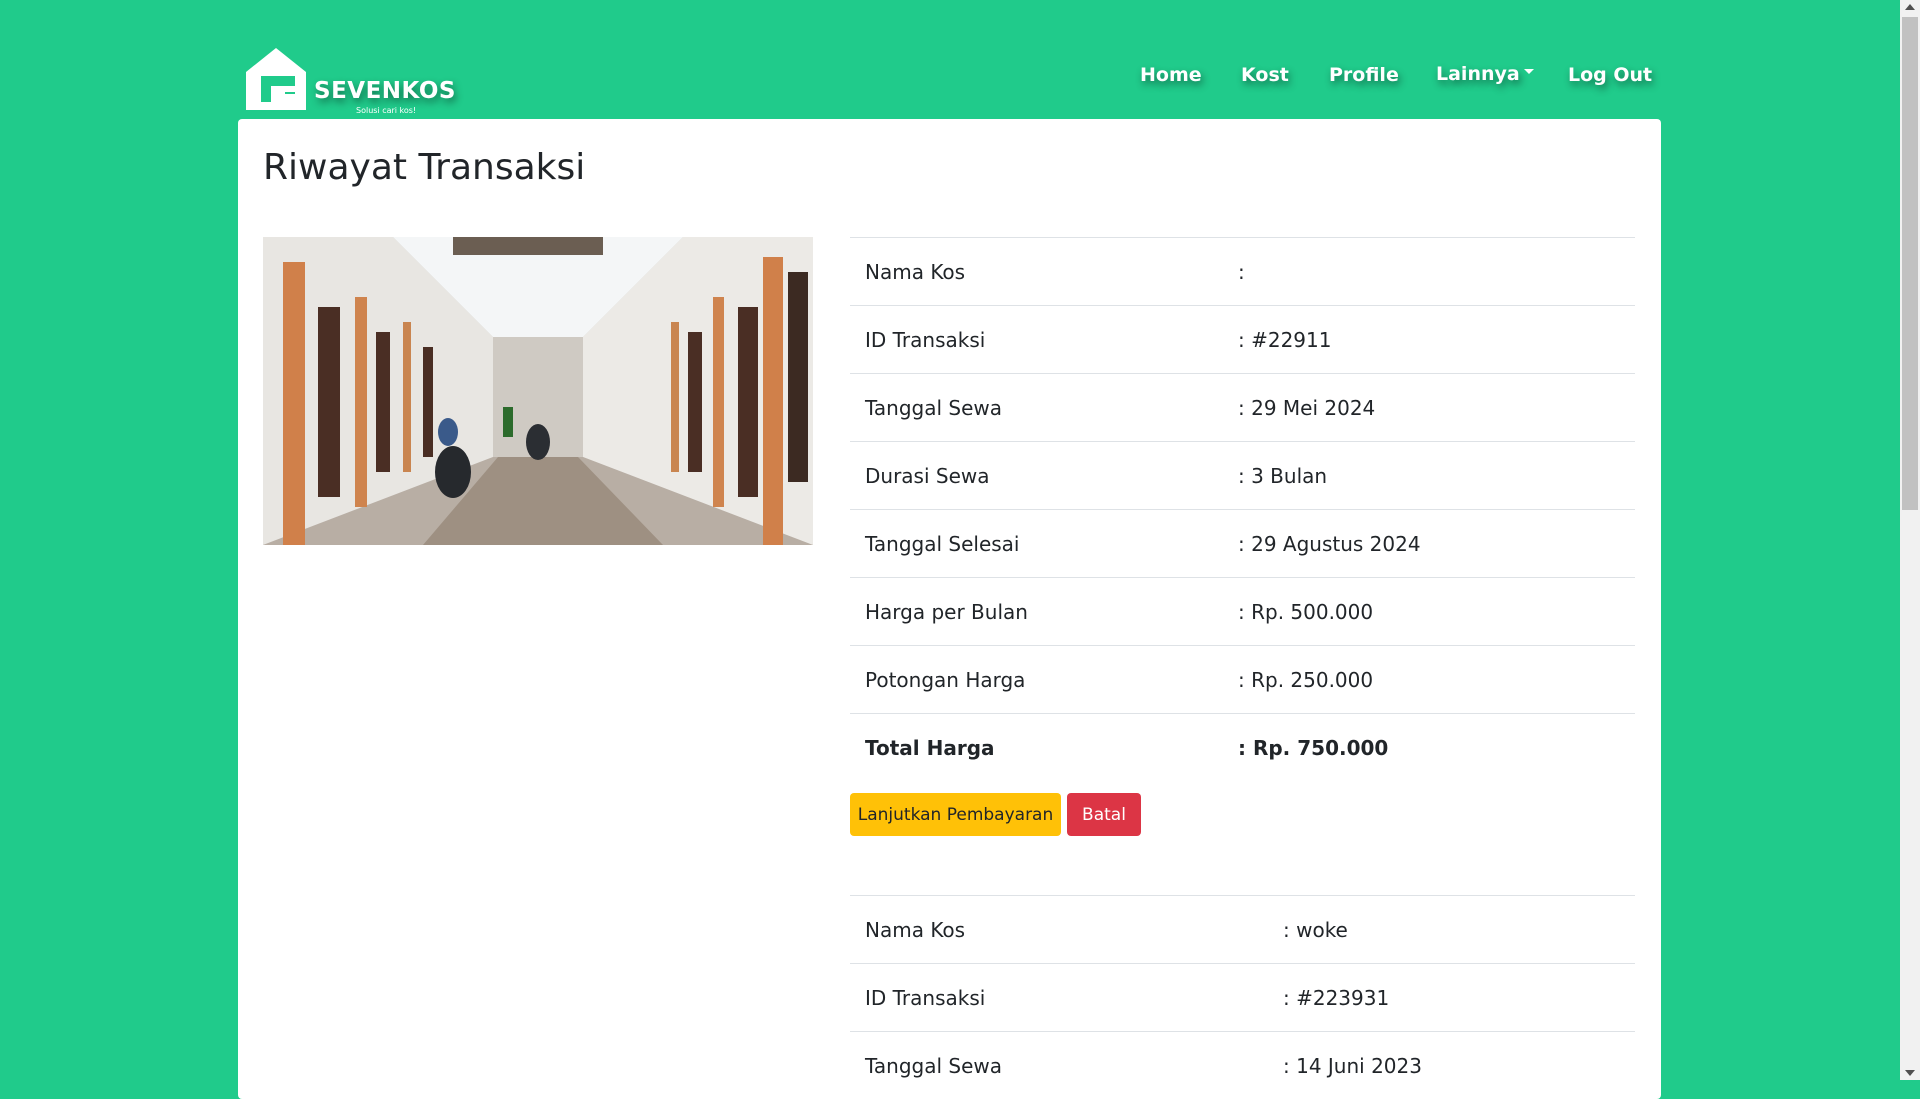 Image resolution: width=1920 pixels, height=1099 pixels. Describe the element at coordinates (1306, 611) in the screenshot. I see `row-value: : Rp. 500.000` at that location.